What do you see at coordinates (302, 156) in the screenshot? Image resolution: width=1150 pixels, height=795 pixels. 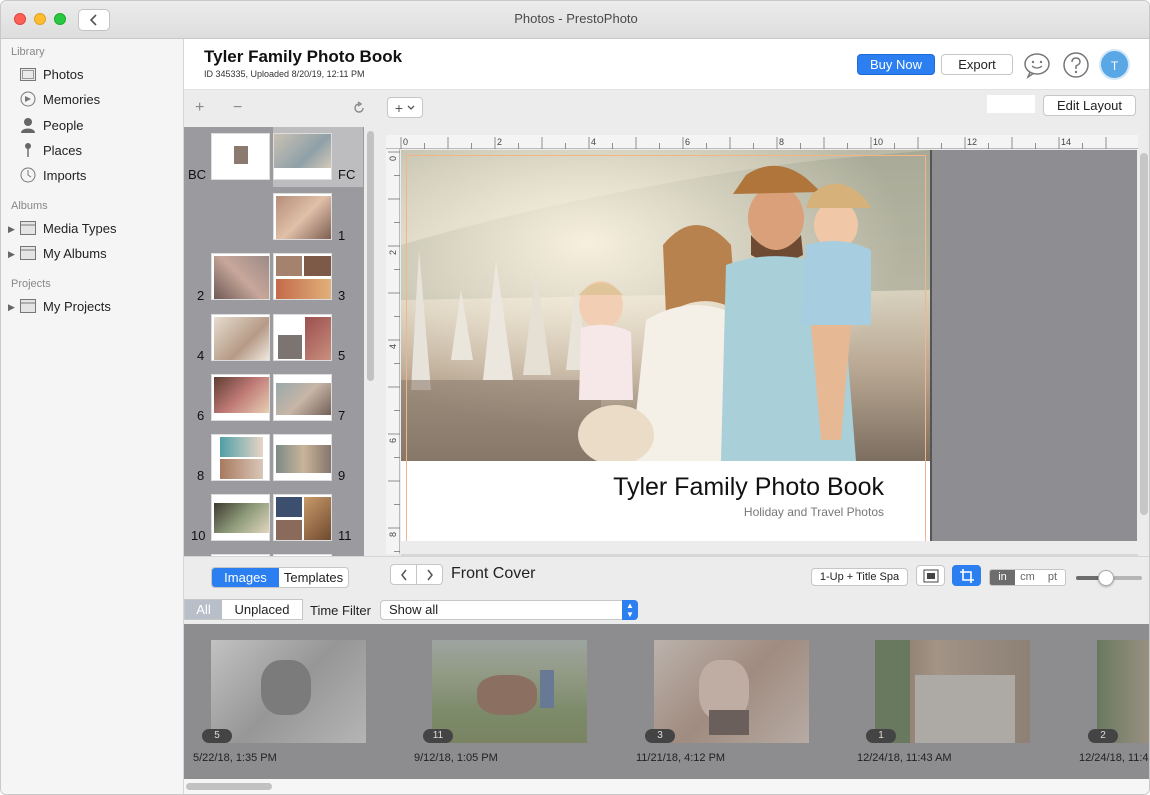 I see `front-cover-thumbnail` at bounding box center [302, 156].